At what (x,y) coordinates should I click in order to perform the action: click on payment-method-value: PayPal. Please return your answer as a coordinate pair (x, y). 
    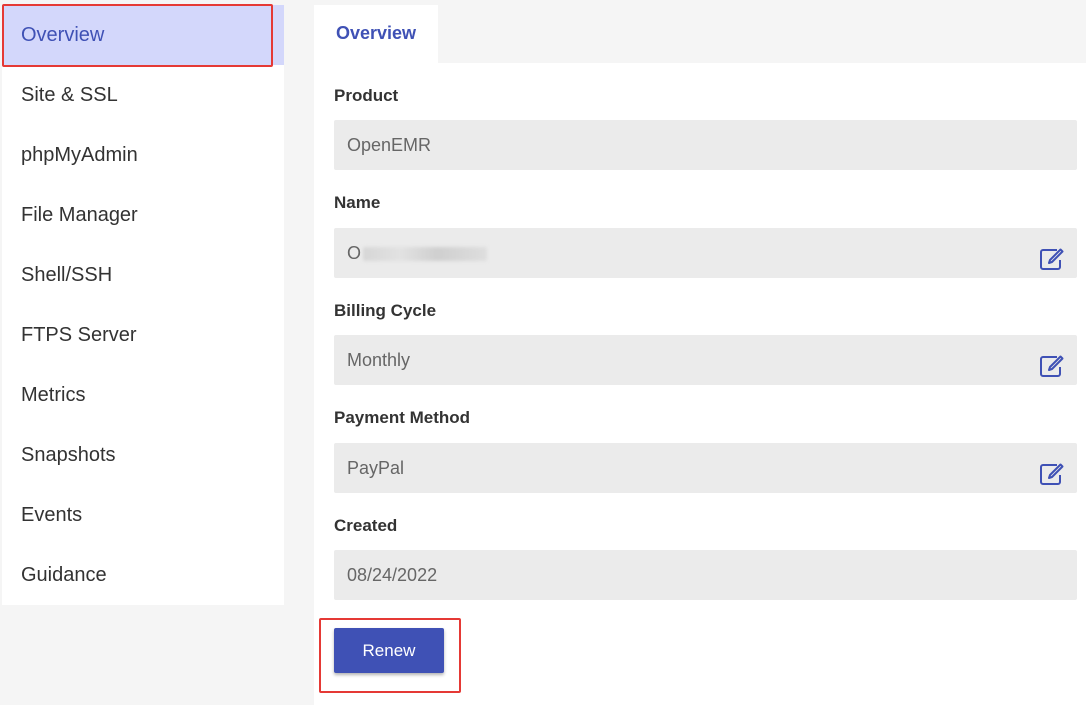
    Looking at the image, I should click on (376, 468).